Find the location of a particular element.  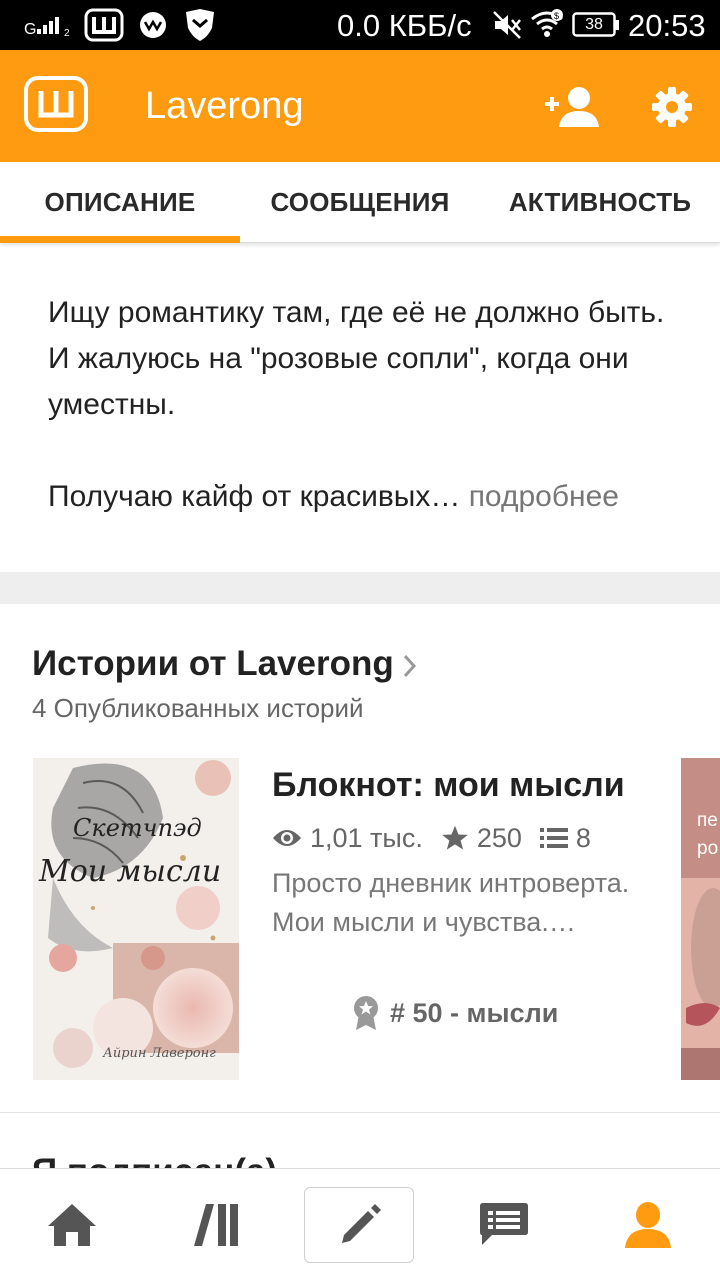

cover-author: Айрин Лаверонг is located at coordinates (159, 1053).